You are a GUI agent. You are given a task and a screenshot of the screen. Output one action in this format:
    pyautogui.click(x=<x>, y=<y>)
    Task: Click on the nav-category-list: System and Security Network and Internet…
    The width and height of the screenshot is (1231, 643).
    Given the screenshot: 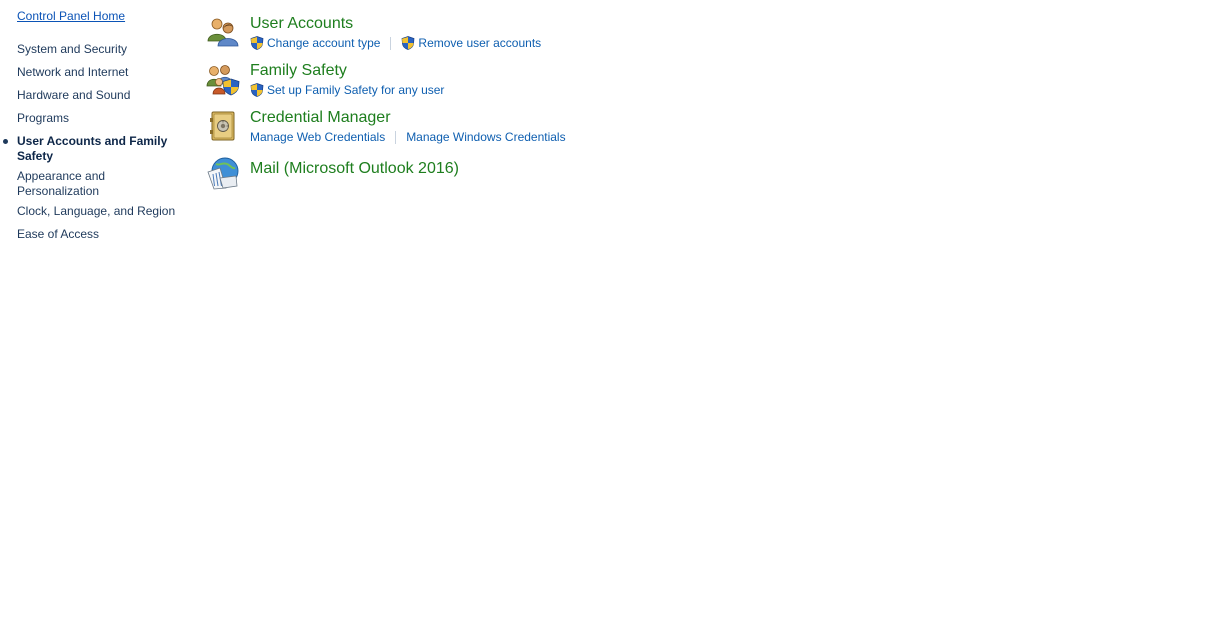 What is the action you would take?
    pyautogui.click(x=92, y=146)
    